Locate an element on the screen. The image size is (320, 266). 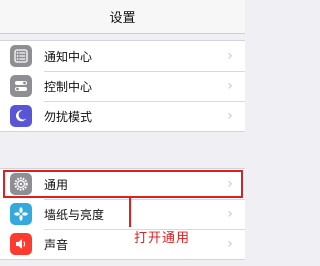
annotation-pointer-line is located at coordinates (130, 212).